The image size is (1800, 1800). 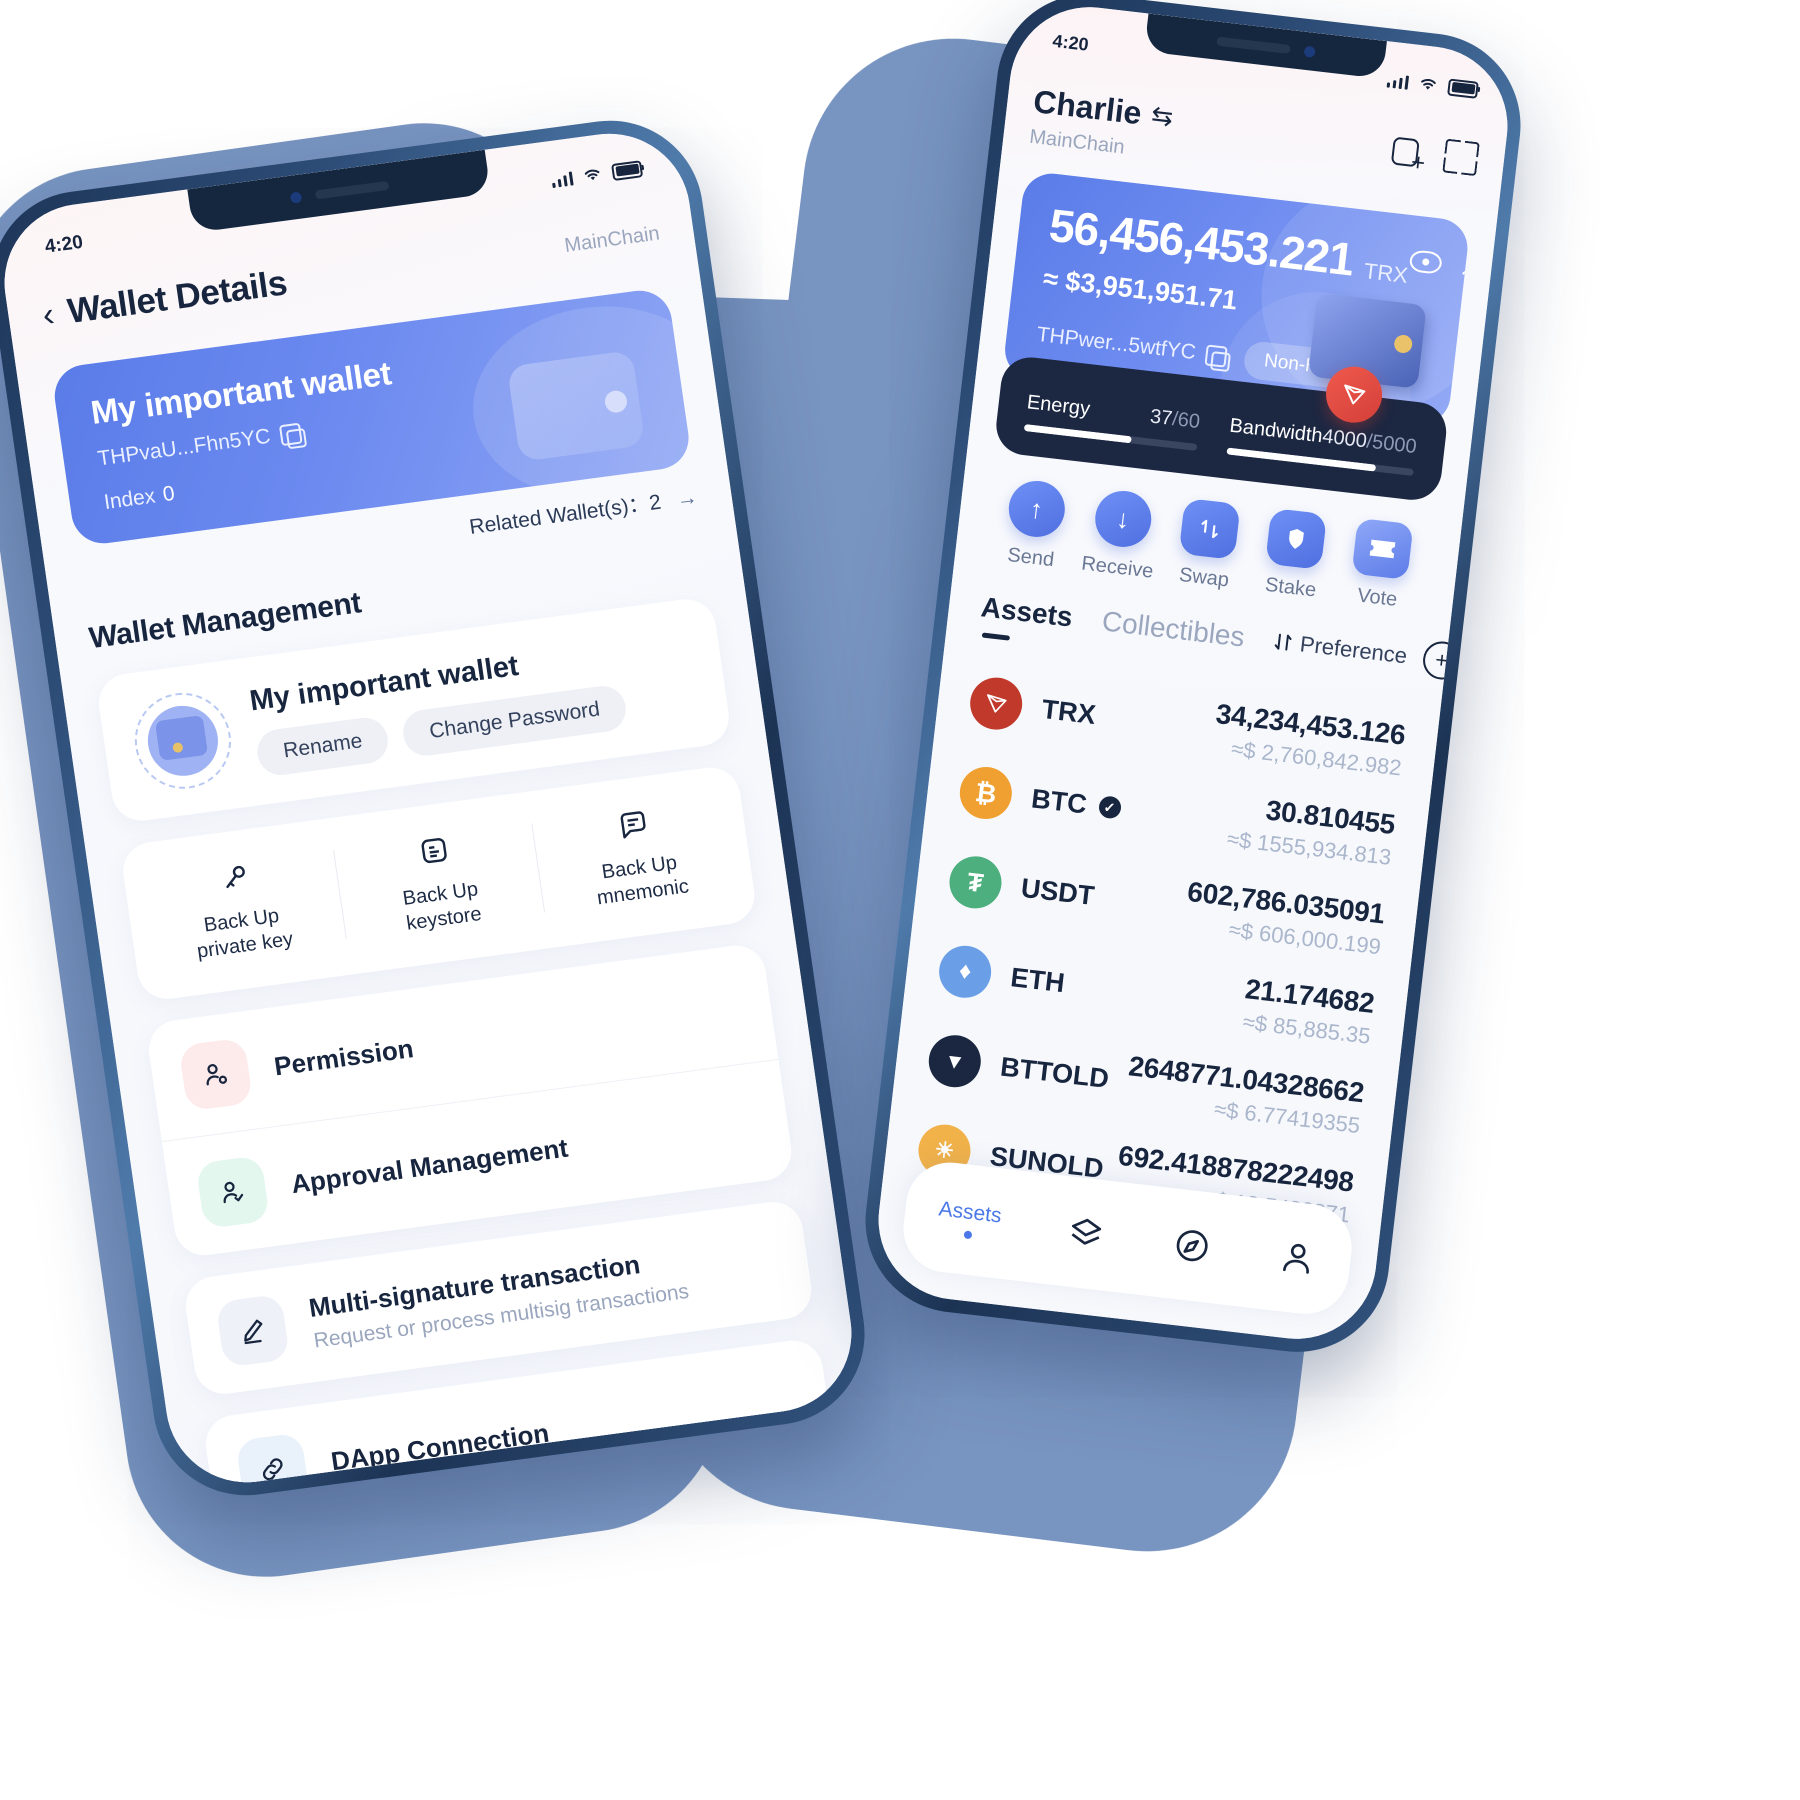 I want to click on pencil-icon, so click(x=253, y=1330).